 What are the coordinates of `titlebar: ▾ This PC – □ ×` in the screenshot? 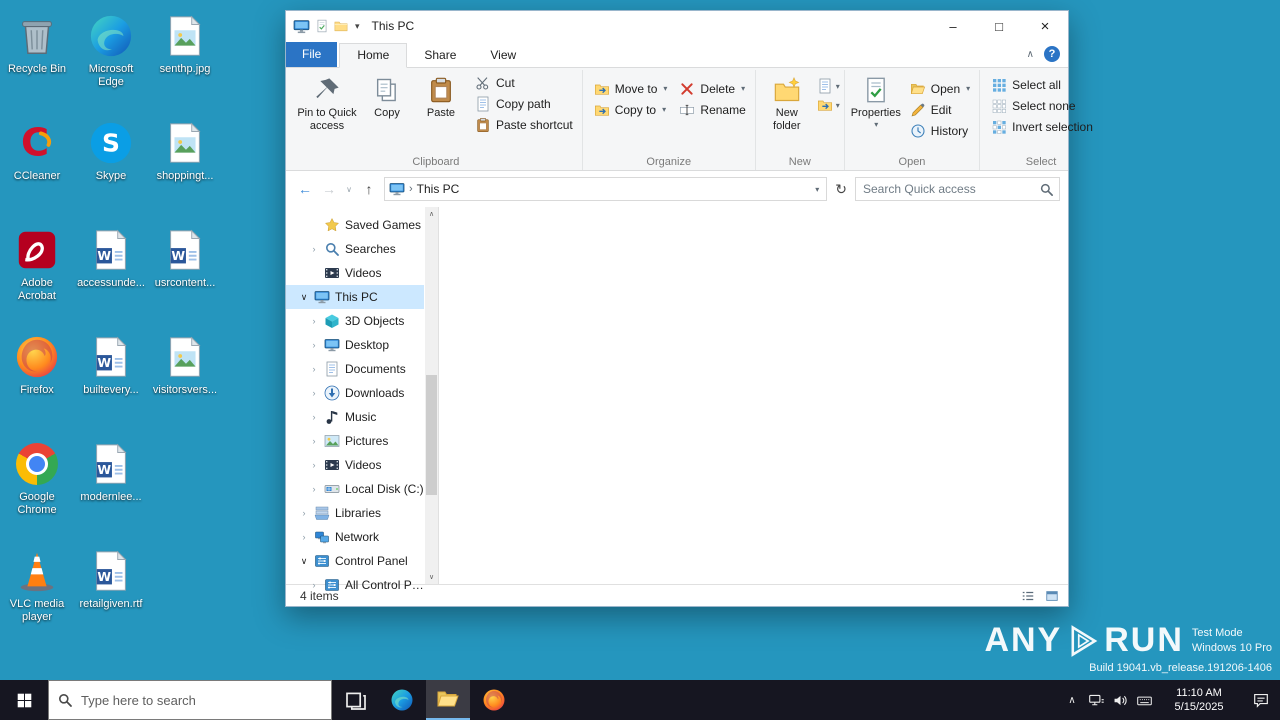 It's located at (677, 26).